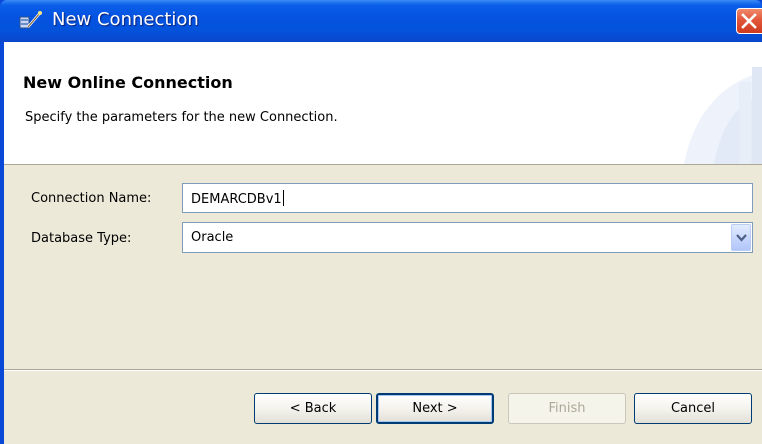 This screenshot has height=444, width=762. Describe the element at coordinates (381, 21) in the screenshot. I see `title-bar: New Connection` at that location.